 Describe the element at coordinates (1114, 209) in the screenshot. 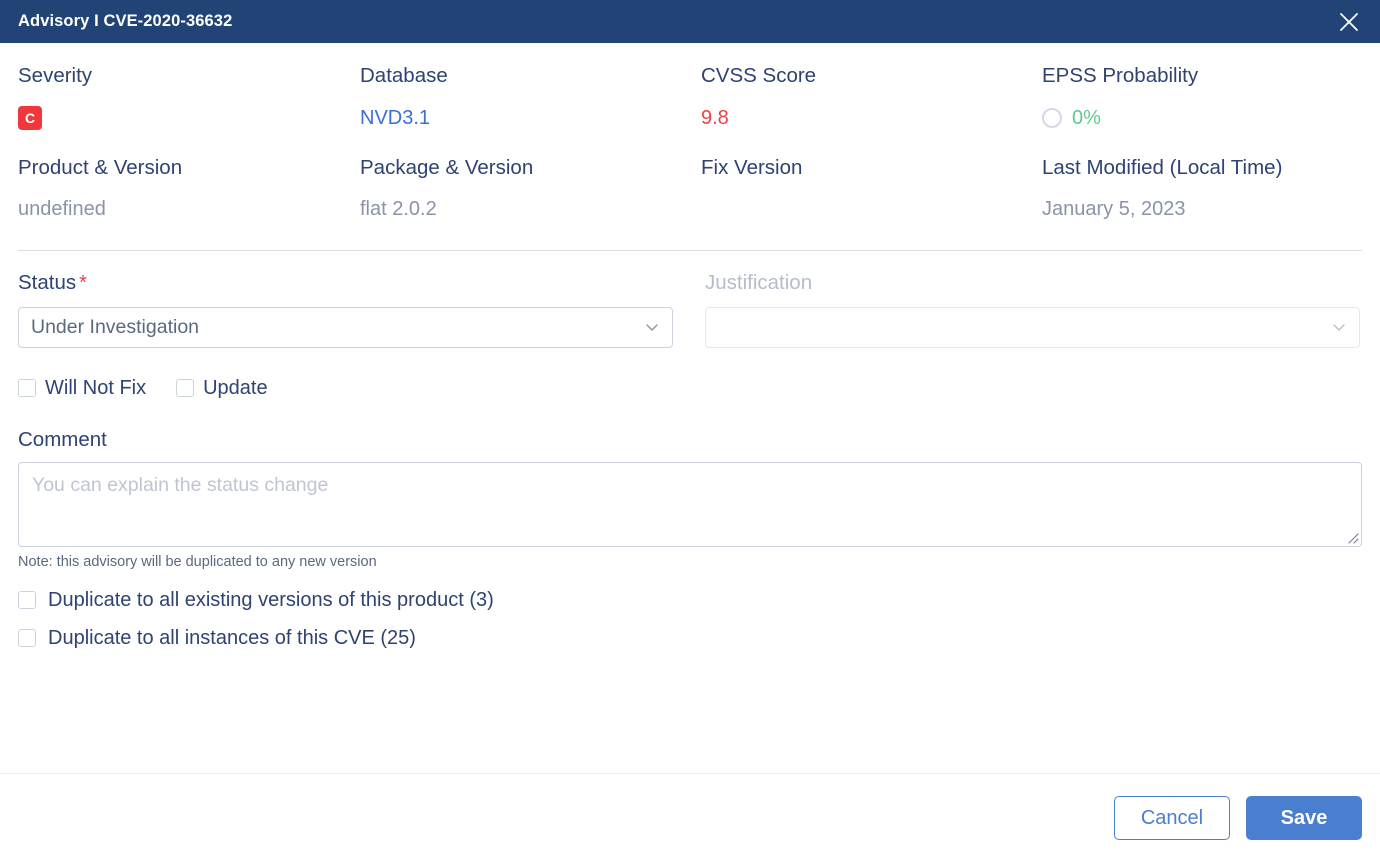

I see `last-modified-value: January 5, 2023` at that location.